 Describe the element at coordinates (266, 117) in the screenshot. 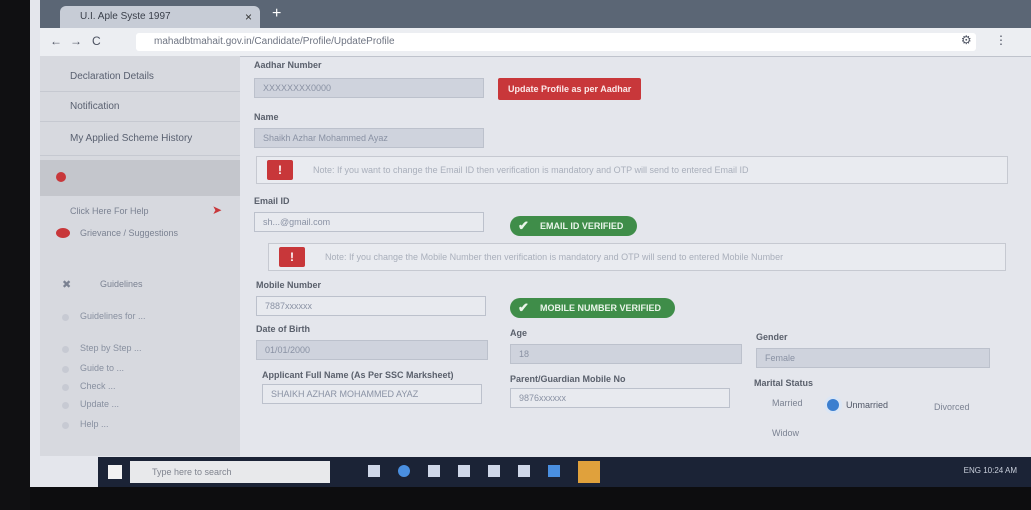

I see `name-label: Name` at that location.